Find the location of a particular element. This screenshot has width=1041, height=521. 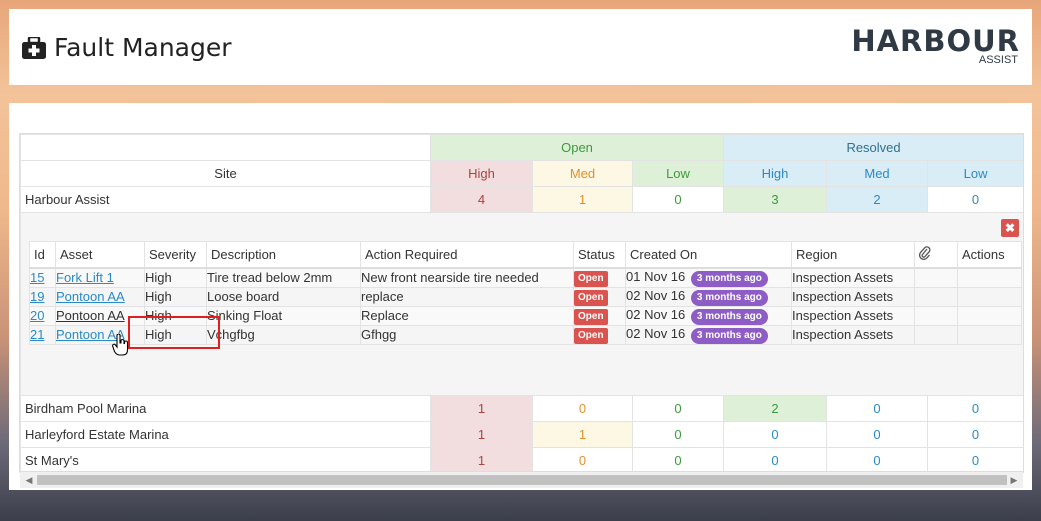

resolved-med-count: 2 is located at coordinates (877, 199).